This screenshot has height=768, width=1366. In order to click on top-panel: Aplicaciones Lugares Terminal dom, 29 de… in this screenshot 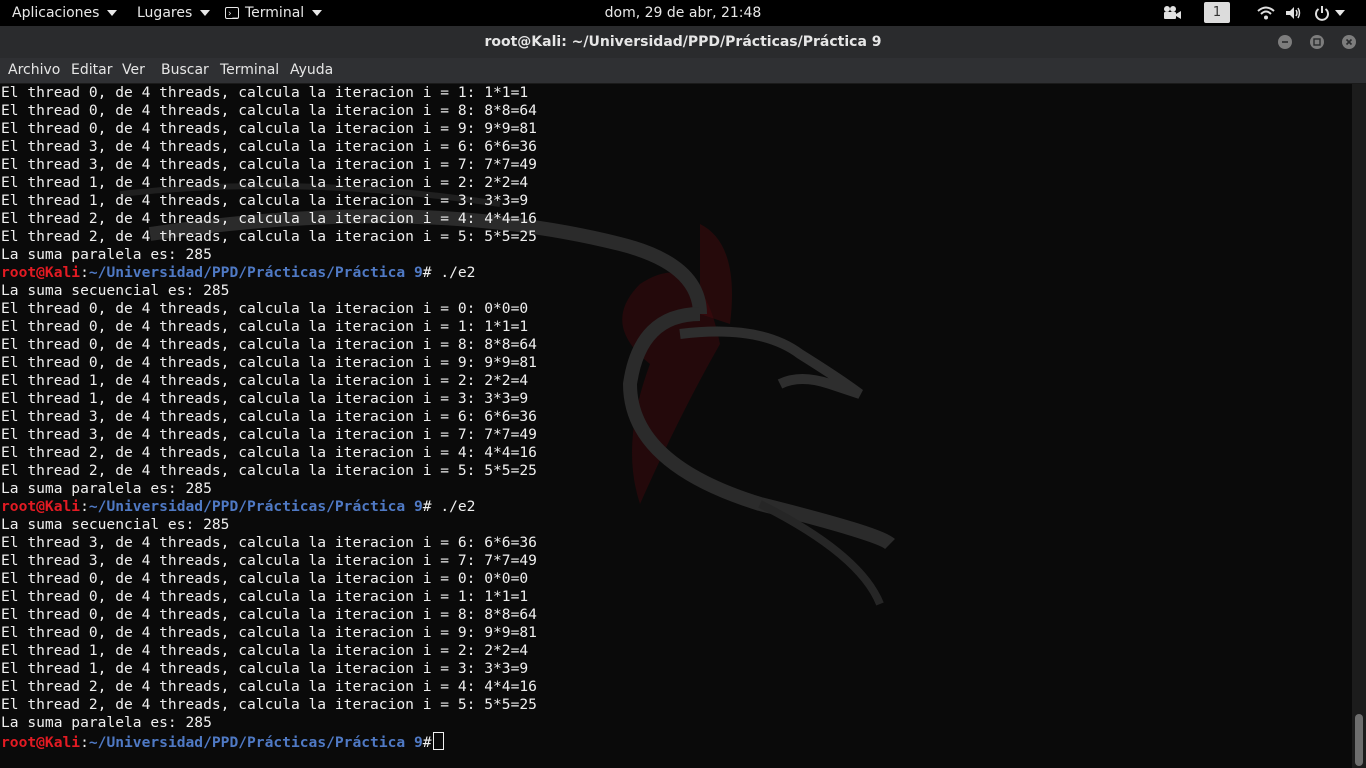, I will do `click(683, 13)`.